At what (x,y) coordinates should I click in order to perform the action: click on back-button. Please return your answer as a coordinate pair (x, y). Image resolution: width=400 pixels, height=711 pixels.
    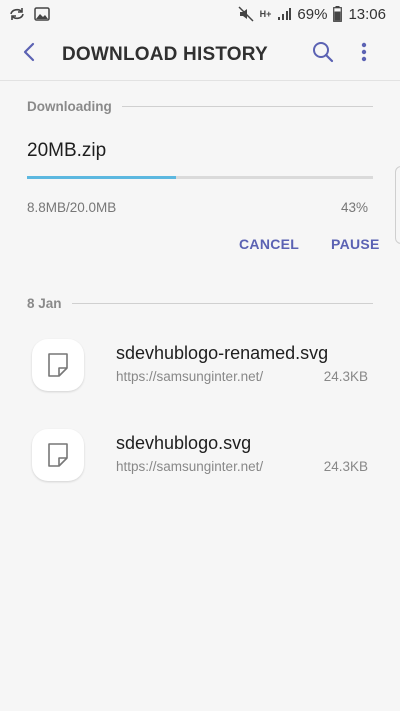
    Looking at the image, I should click on (29, 54).